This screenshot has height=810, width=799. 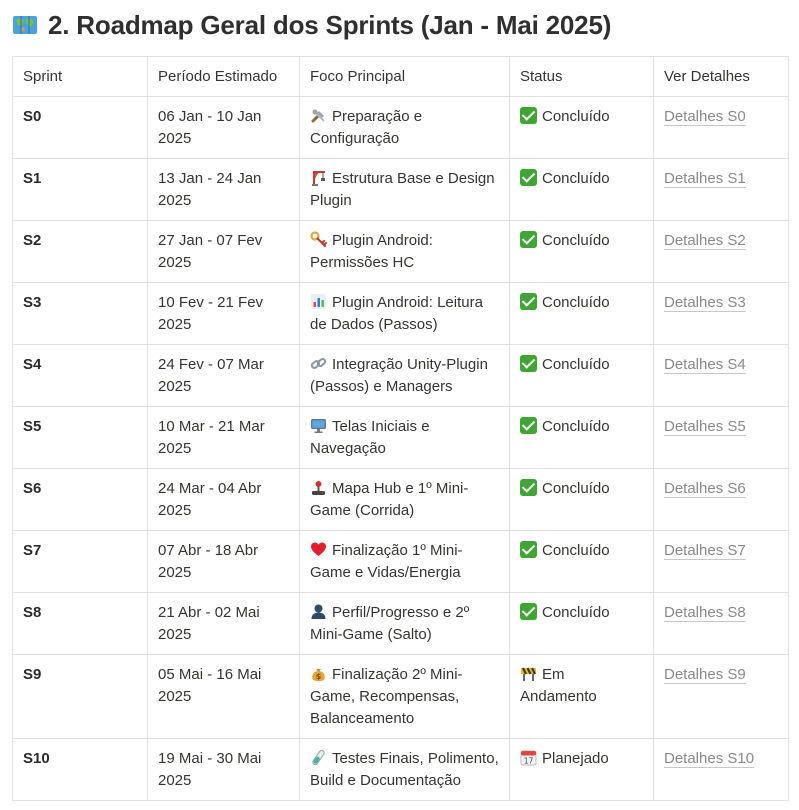 I want to click on period-cell: 10 Mar - 21 Mar 2025, so click(x=223, y=437).